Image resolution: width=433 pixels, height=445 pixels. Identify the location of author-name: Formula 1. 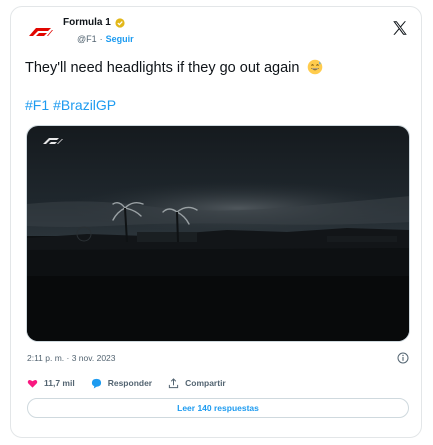
(87, 22).